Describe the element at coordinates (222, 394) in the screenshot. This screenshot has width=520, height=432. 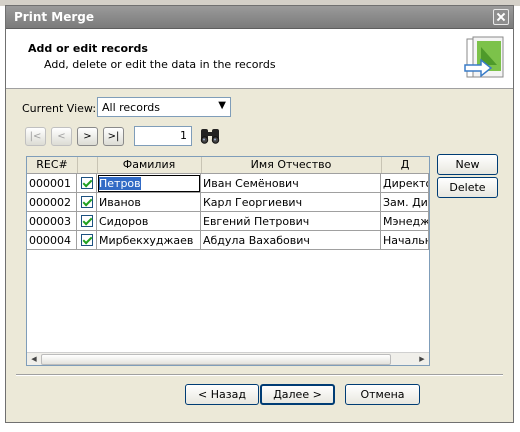
I see `back-button: < Назад` at that location.